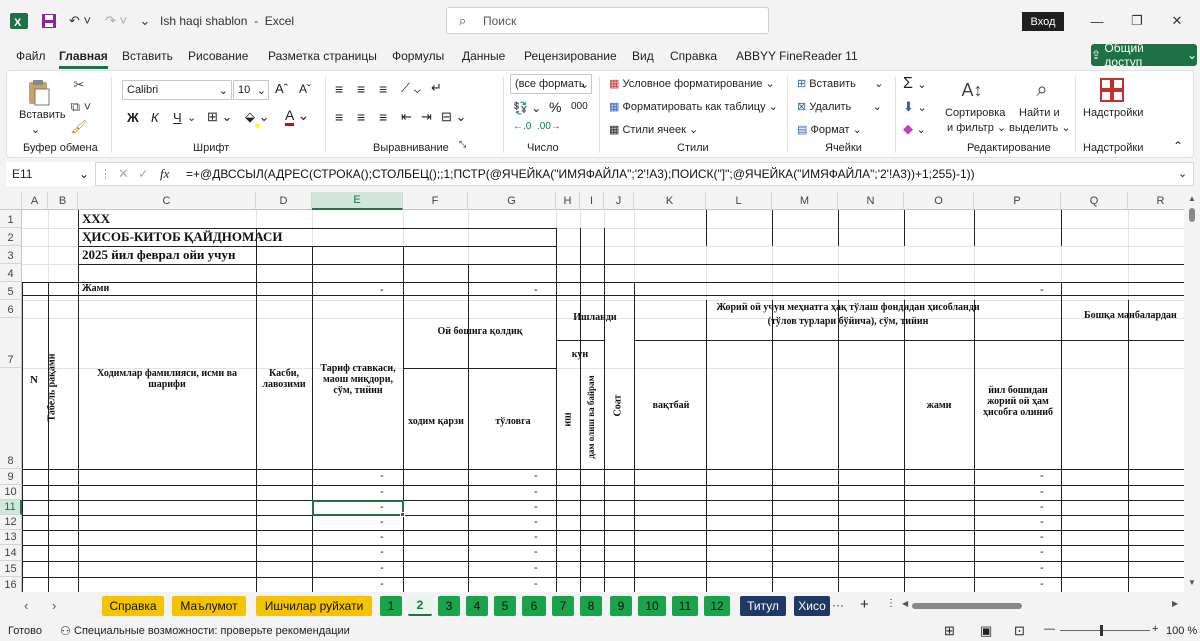 This screenshot has height=641, width=1200. I want to click on tab-home: Главная, so click(83, 59).